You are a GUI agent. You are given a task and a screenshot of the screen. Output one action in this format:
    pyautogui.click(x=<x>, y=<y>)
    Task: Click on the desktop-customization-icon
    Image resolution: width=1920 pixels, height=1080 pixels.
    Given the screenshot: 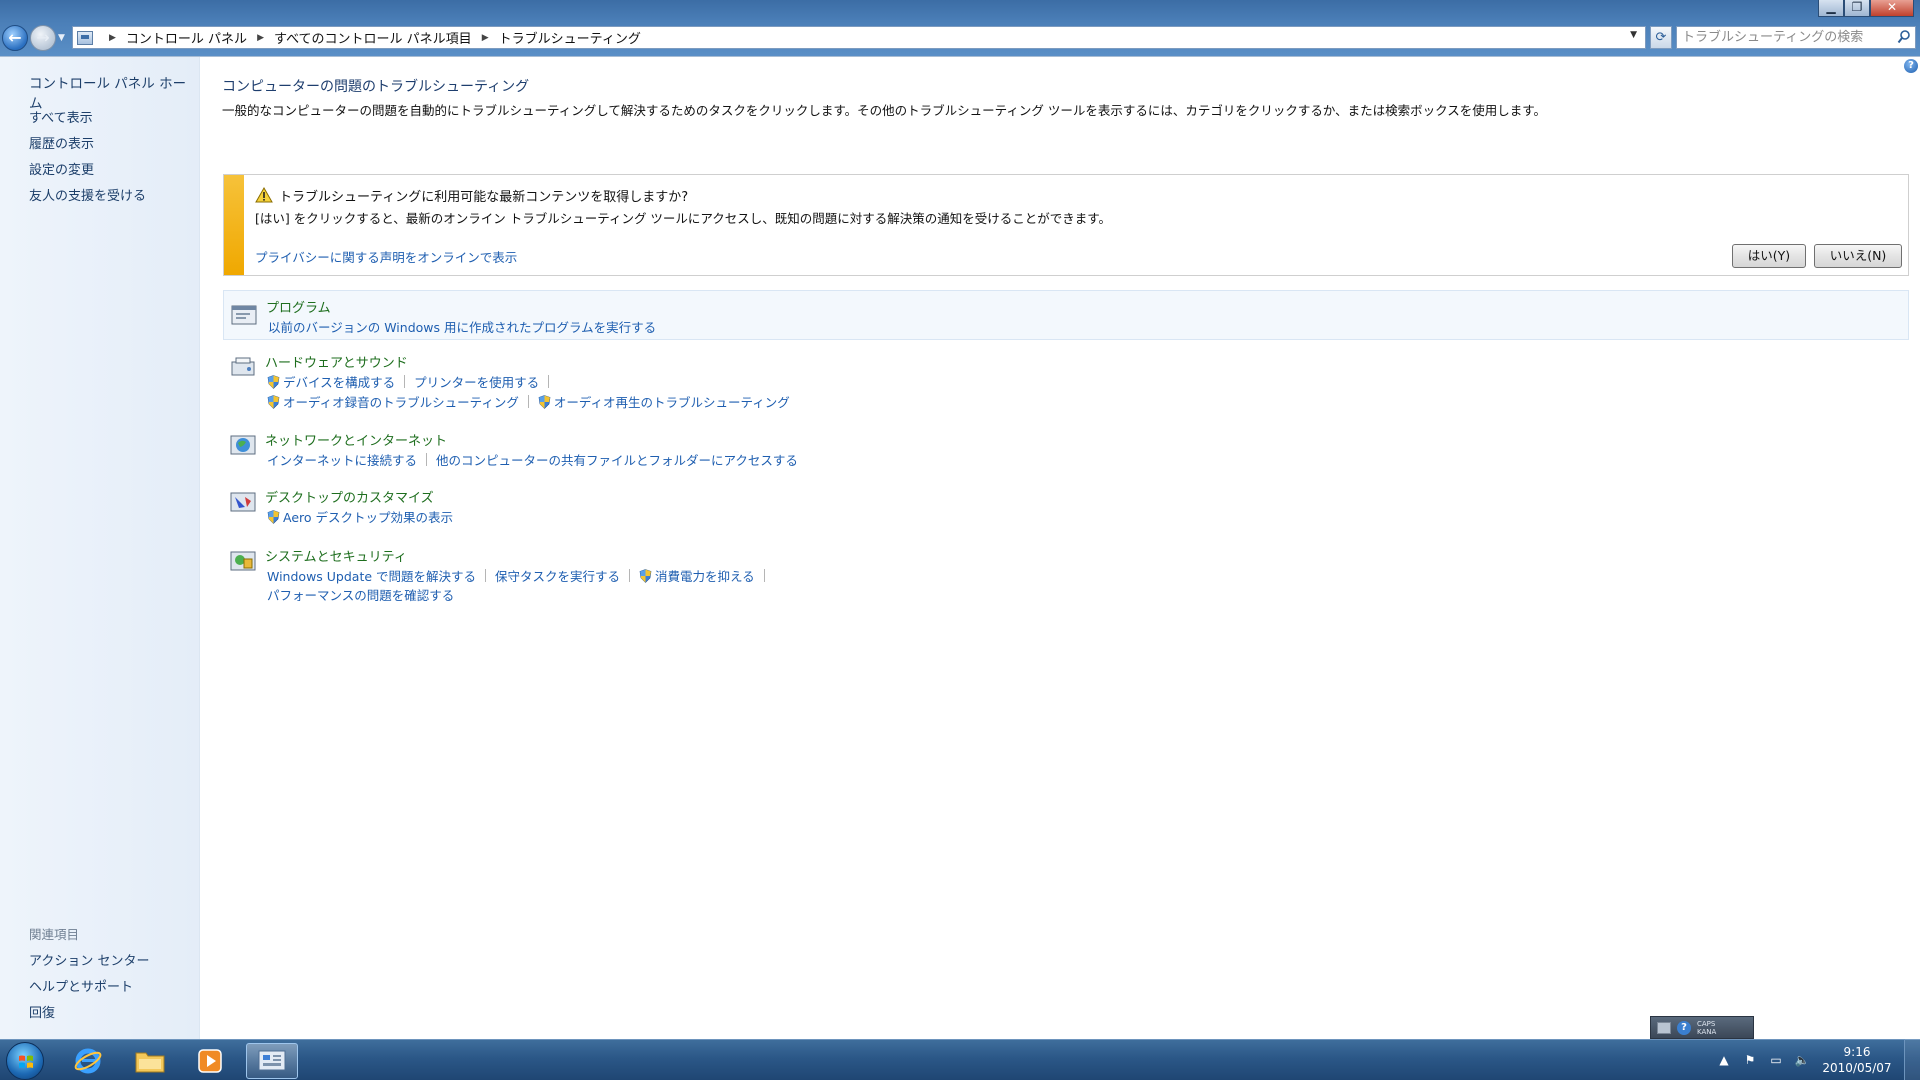 What is the action you would take?
    pyautogui.click(x=243, y=502)
    